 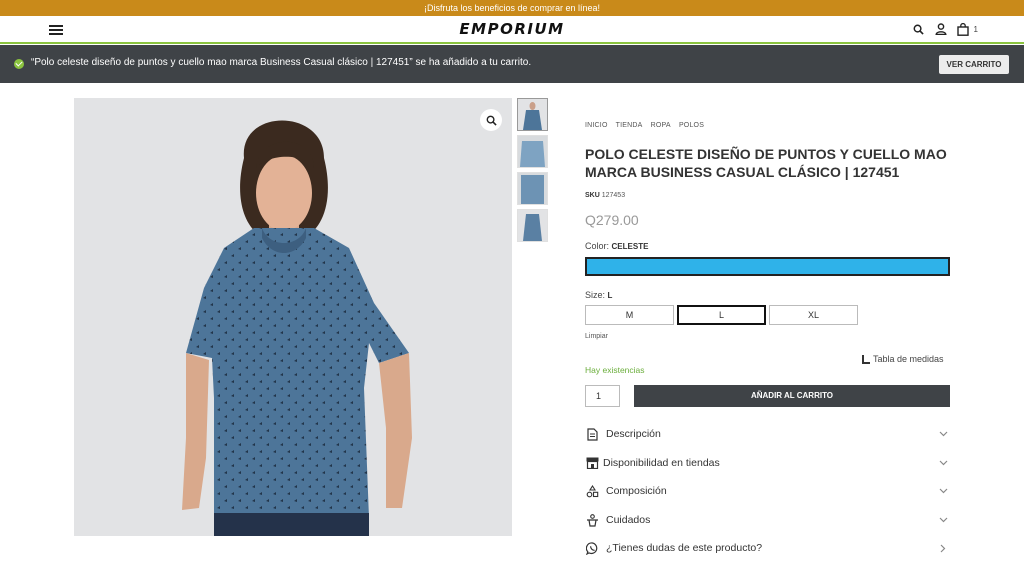 What do you see at coordinates (615, 370) in the screenshot?
I see `stock-status: Hay existencias` at bounding box center [615, 370].